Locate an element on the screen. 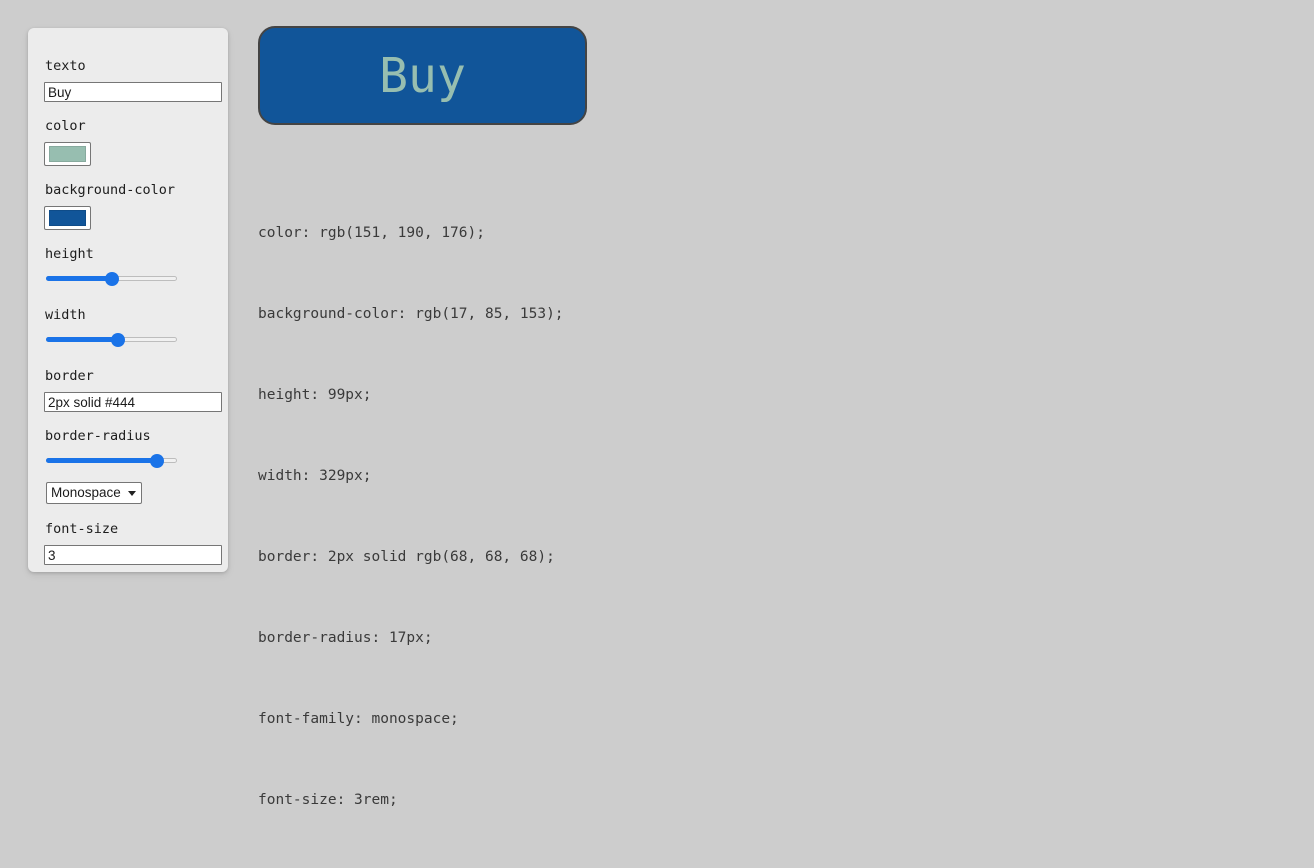 The width and height of the screenshot is (1314, 868). label-height: height is located at coordinates (69, 254).